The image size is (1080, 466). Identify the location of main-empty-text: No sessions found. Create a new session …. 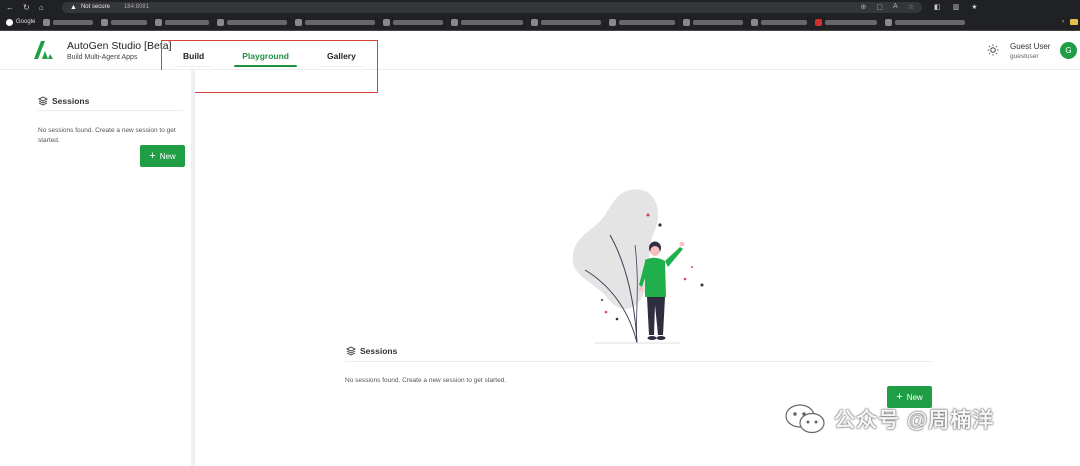
(426, 380).